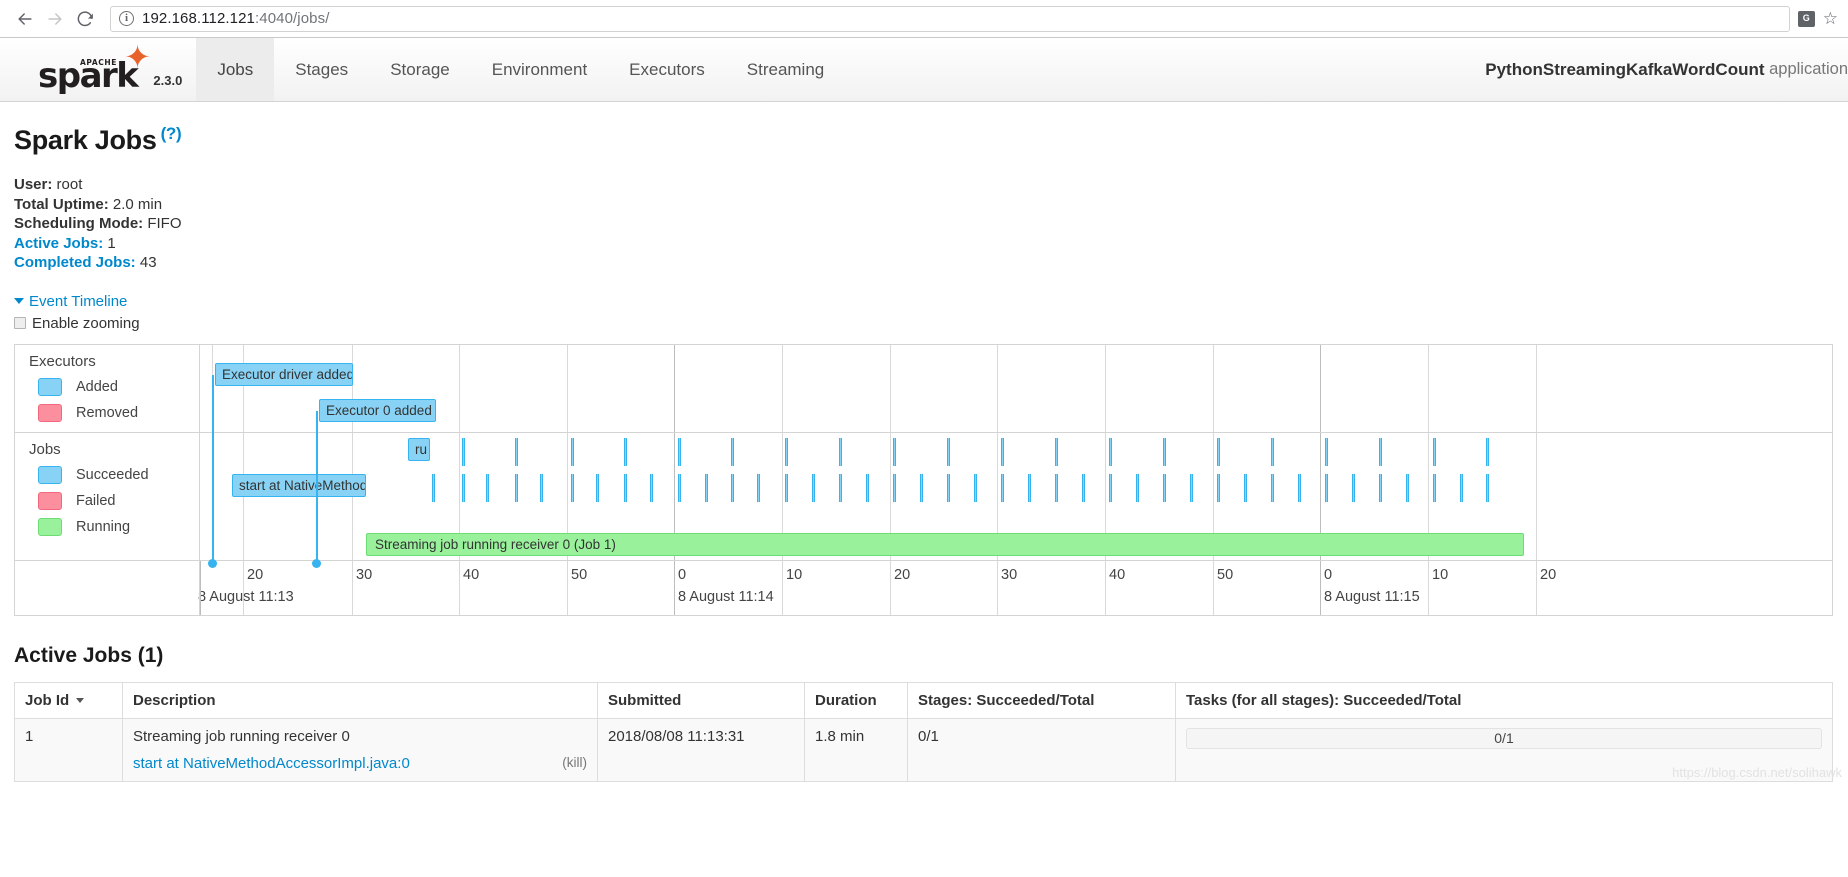 The image size is (1848, 877). Describe the element at coordinates (360, 700) in the screenshot. I see `column-header-description: Description` at that location.